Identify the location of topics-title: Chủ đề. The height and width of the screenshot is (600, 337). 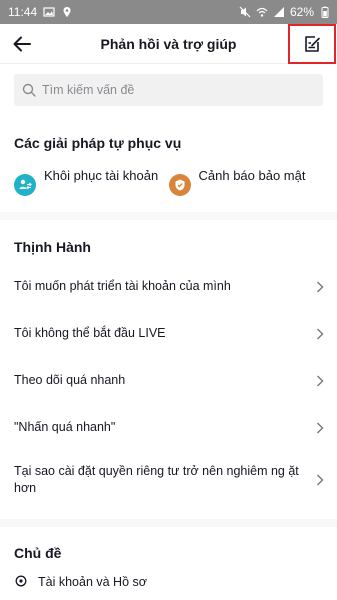
(38, 553).